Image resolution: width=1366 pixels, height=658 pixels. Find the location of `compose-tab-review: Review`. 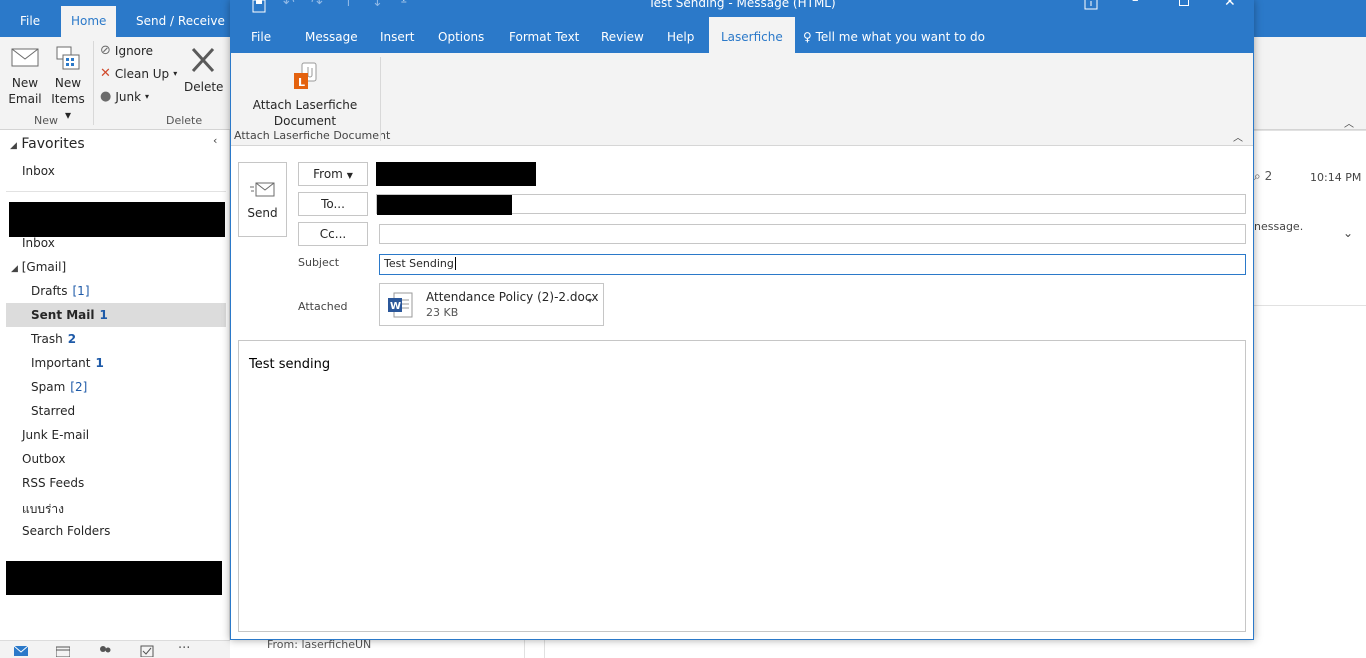

compose-tab-review: Review is located at coordinates (622, 35).